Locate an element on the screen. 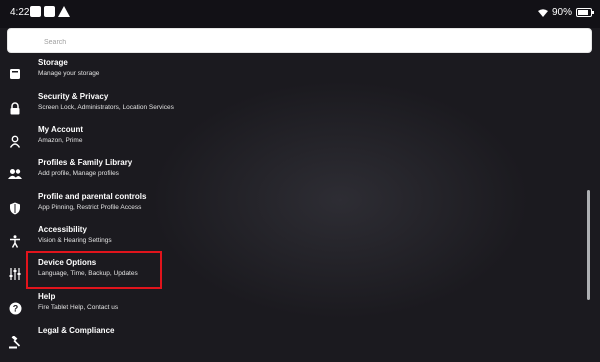  settings-item-help: ? Help Fire Tablet Help, Contact us is located at coordinates (280, 308).